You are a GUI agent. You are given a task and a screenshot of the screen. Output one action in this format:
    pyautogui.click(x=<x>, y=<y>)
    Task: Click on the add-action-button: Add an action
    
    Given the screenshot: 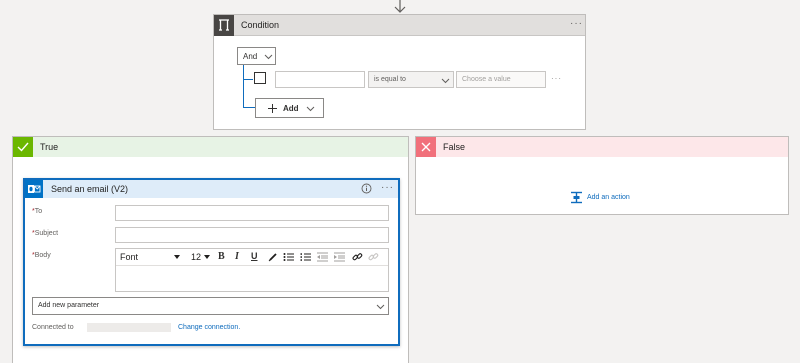 What is the action you would take?
    pyautogui.click(x=605, y=198)
    